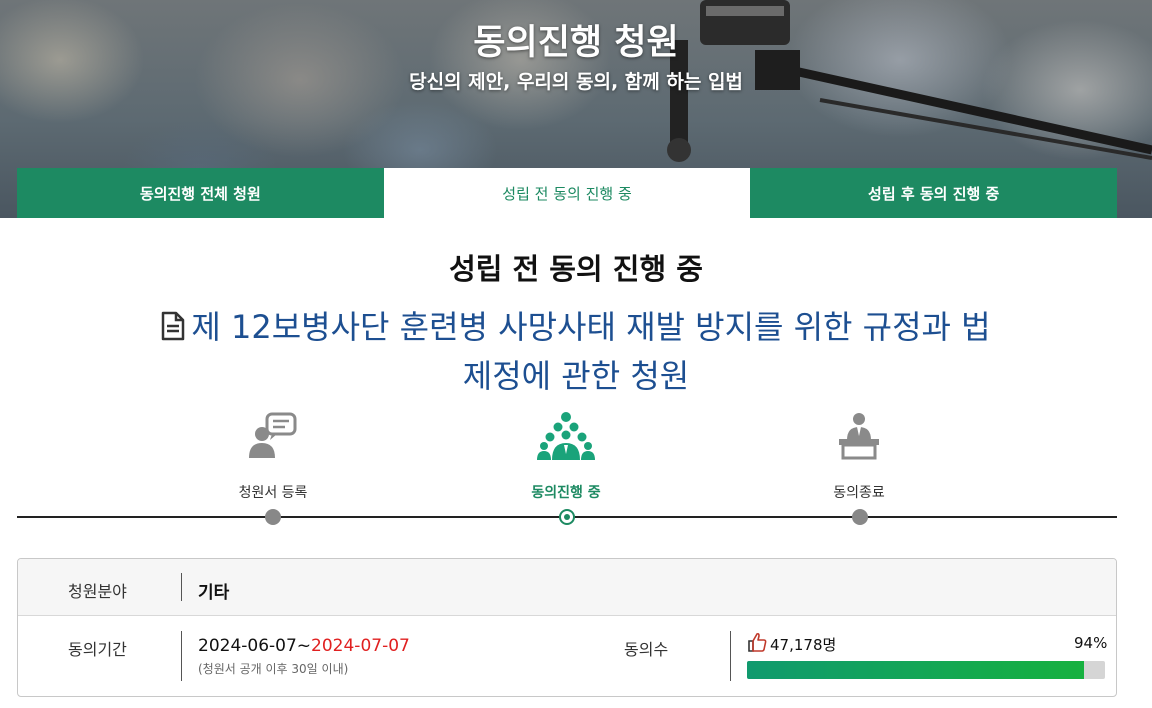  What do you see at coordinates (1091, 643) in the screenshot?
I see `percent-text: 94%` at bounding box center [1091, 643].